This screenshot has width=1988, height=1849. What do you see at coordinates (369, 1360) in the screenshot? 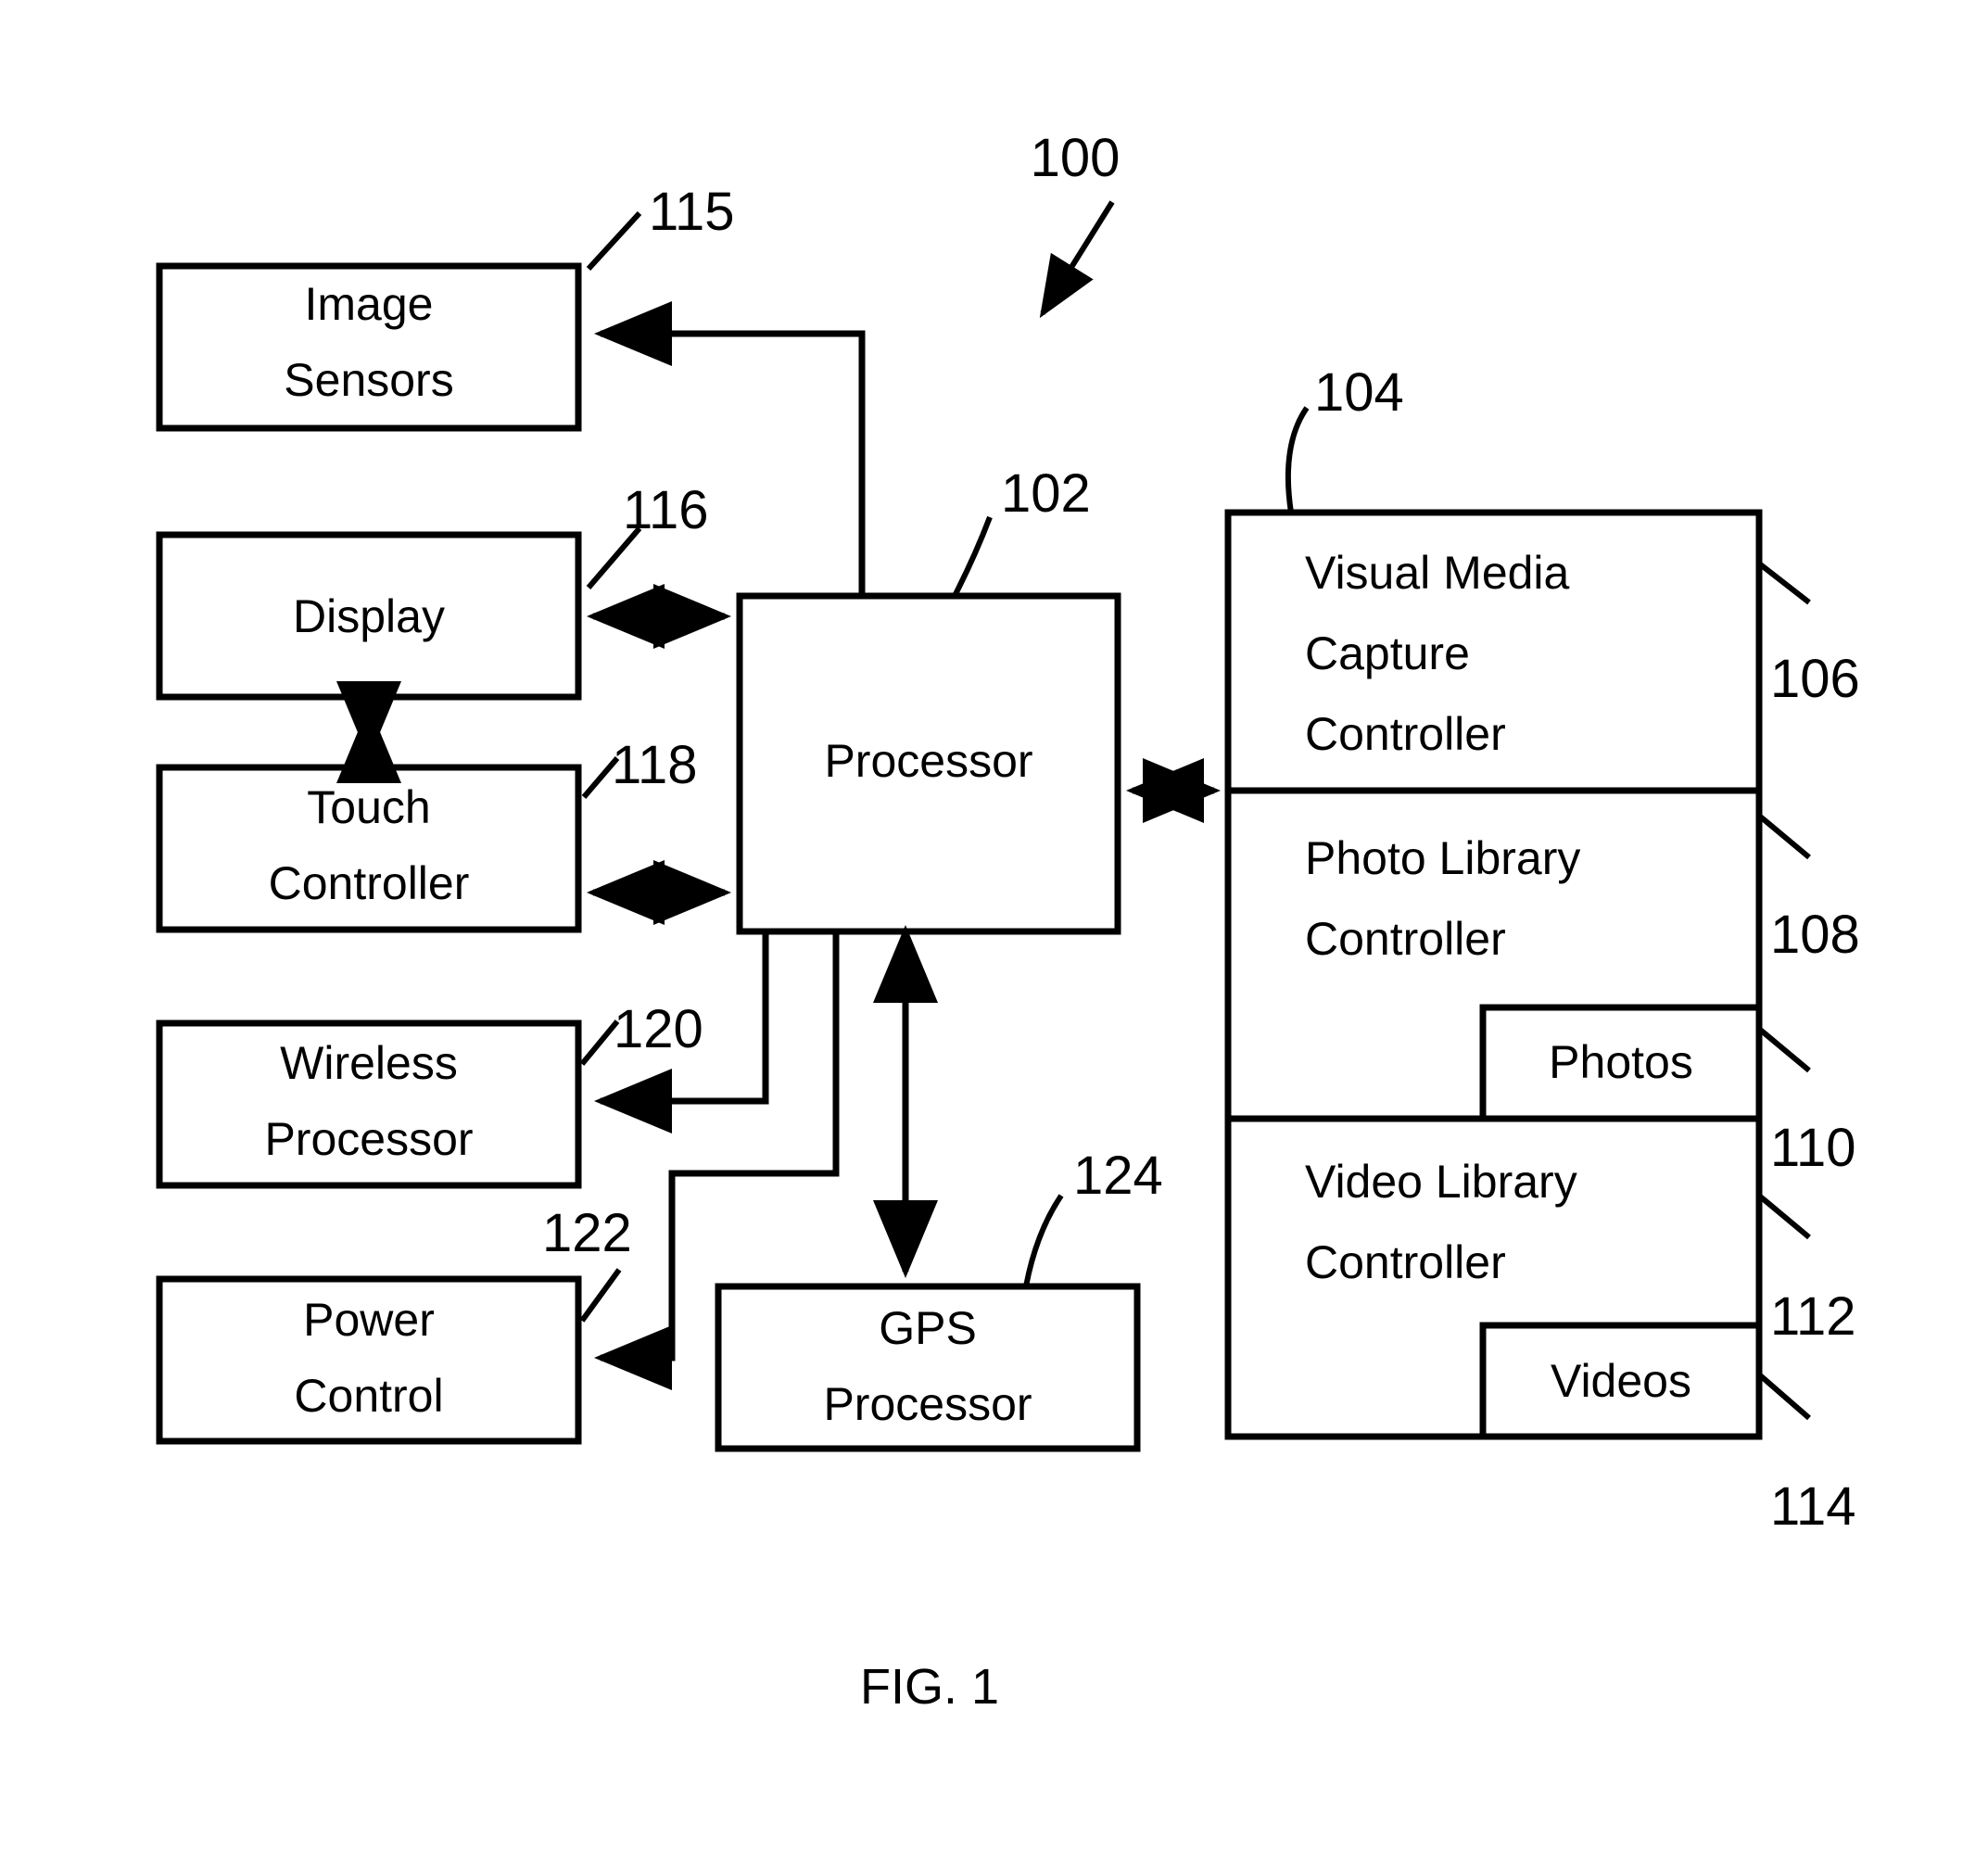
I see `block-power-control: Power Control` at bounding box center [369, 1360].